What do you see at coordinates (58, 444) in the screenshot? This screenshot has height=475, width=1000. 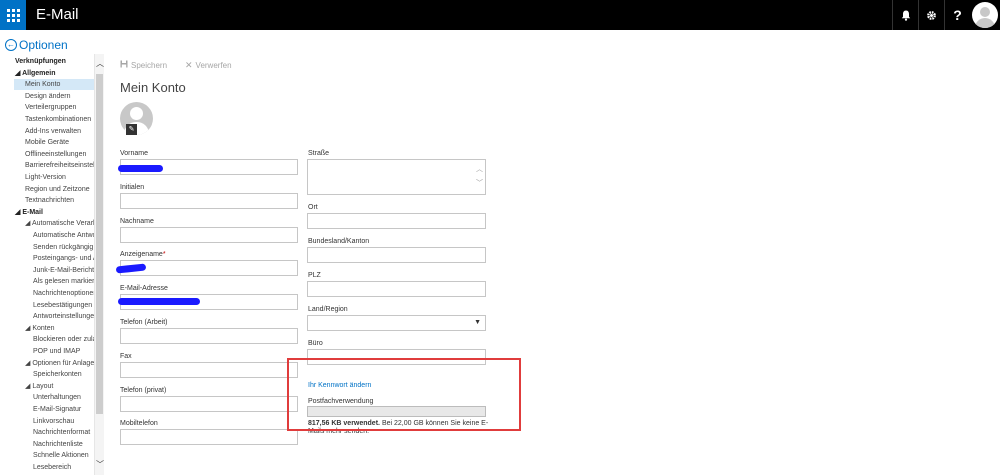 I see `nav-item: Nachrichtenliste` at bounding box center [58, 444].